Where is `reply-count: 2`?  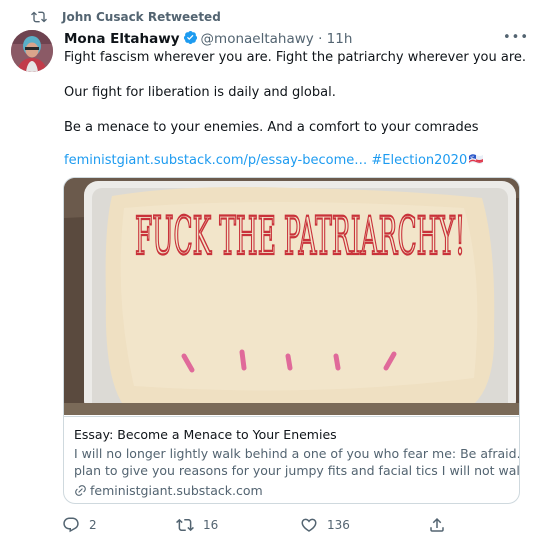
reply-count: 2 is located at coordinates (93, 525).